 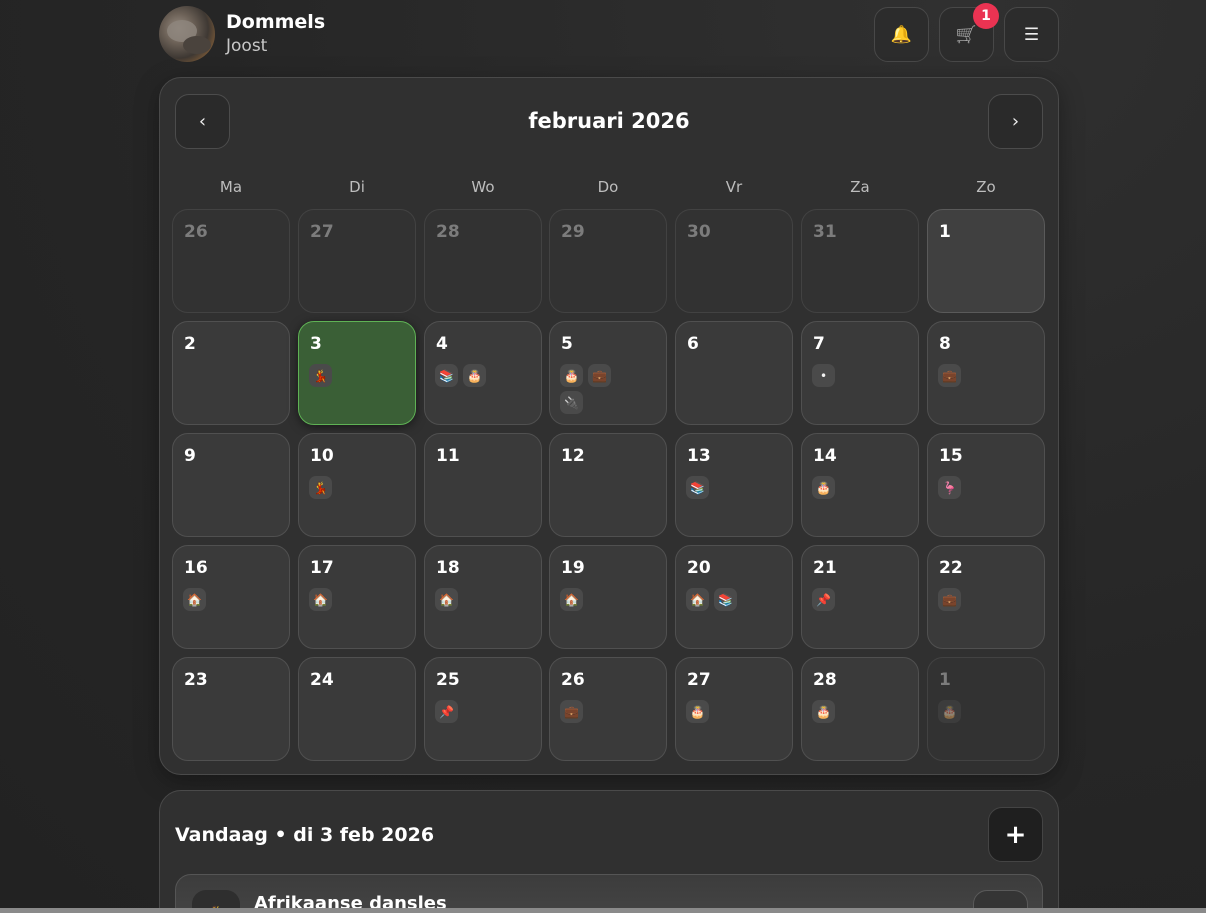 I want to click on bell-icon: 🔔, so click(x=901, y=34).